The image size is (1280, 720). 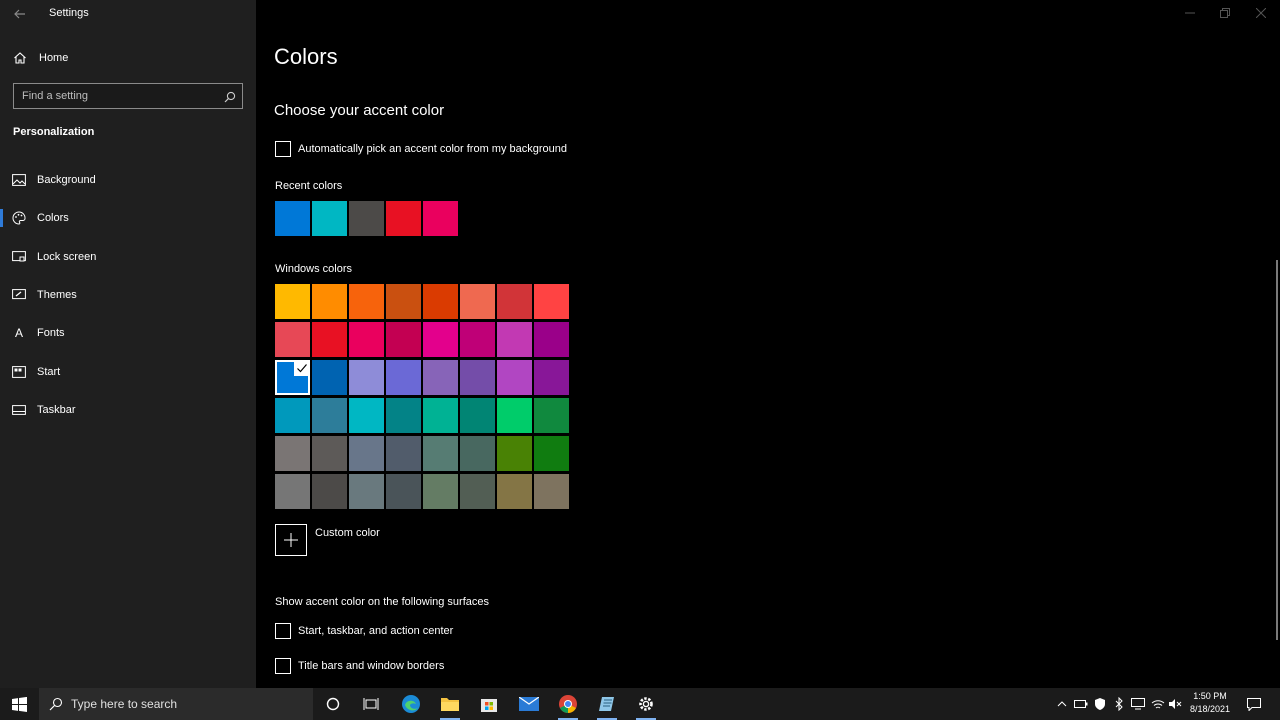 What do you see at coordinates (230, 96) in the screenshot?
I see `search-icon` at bounding box center [230, 96].